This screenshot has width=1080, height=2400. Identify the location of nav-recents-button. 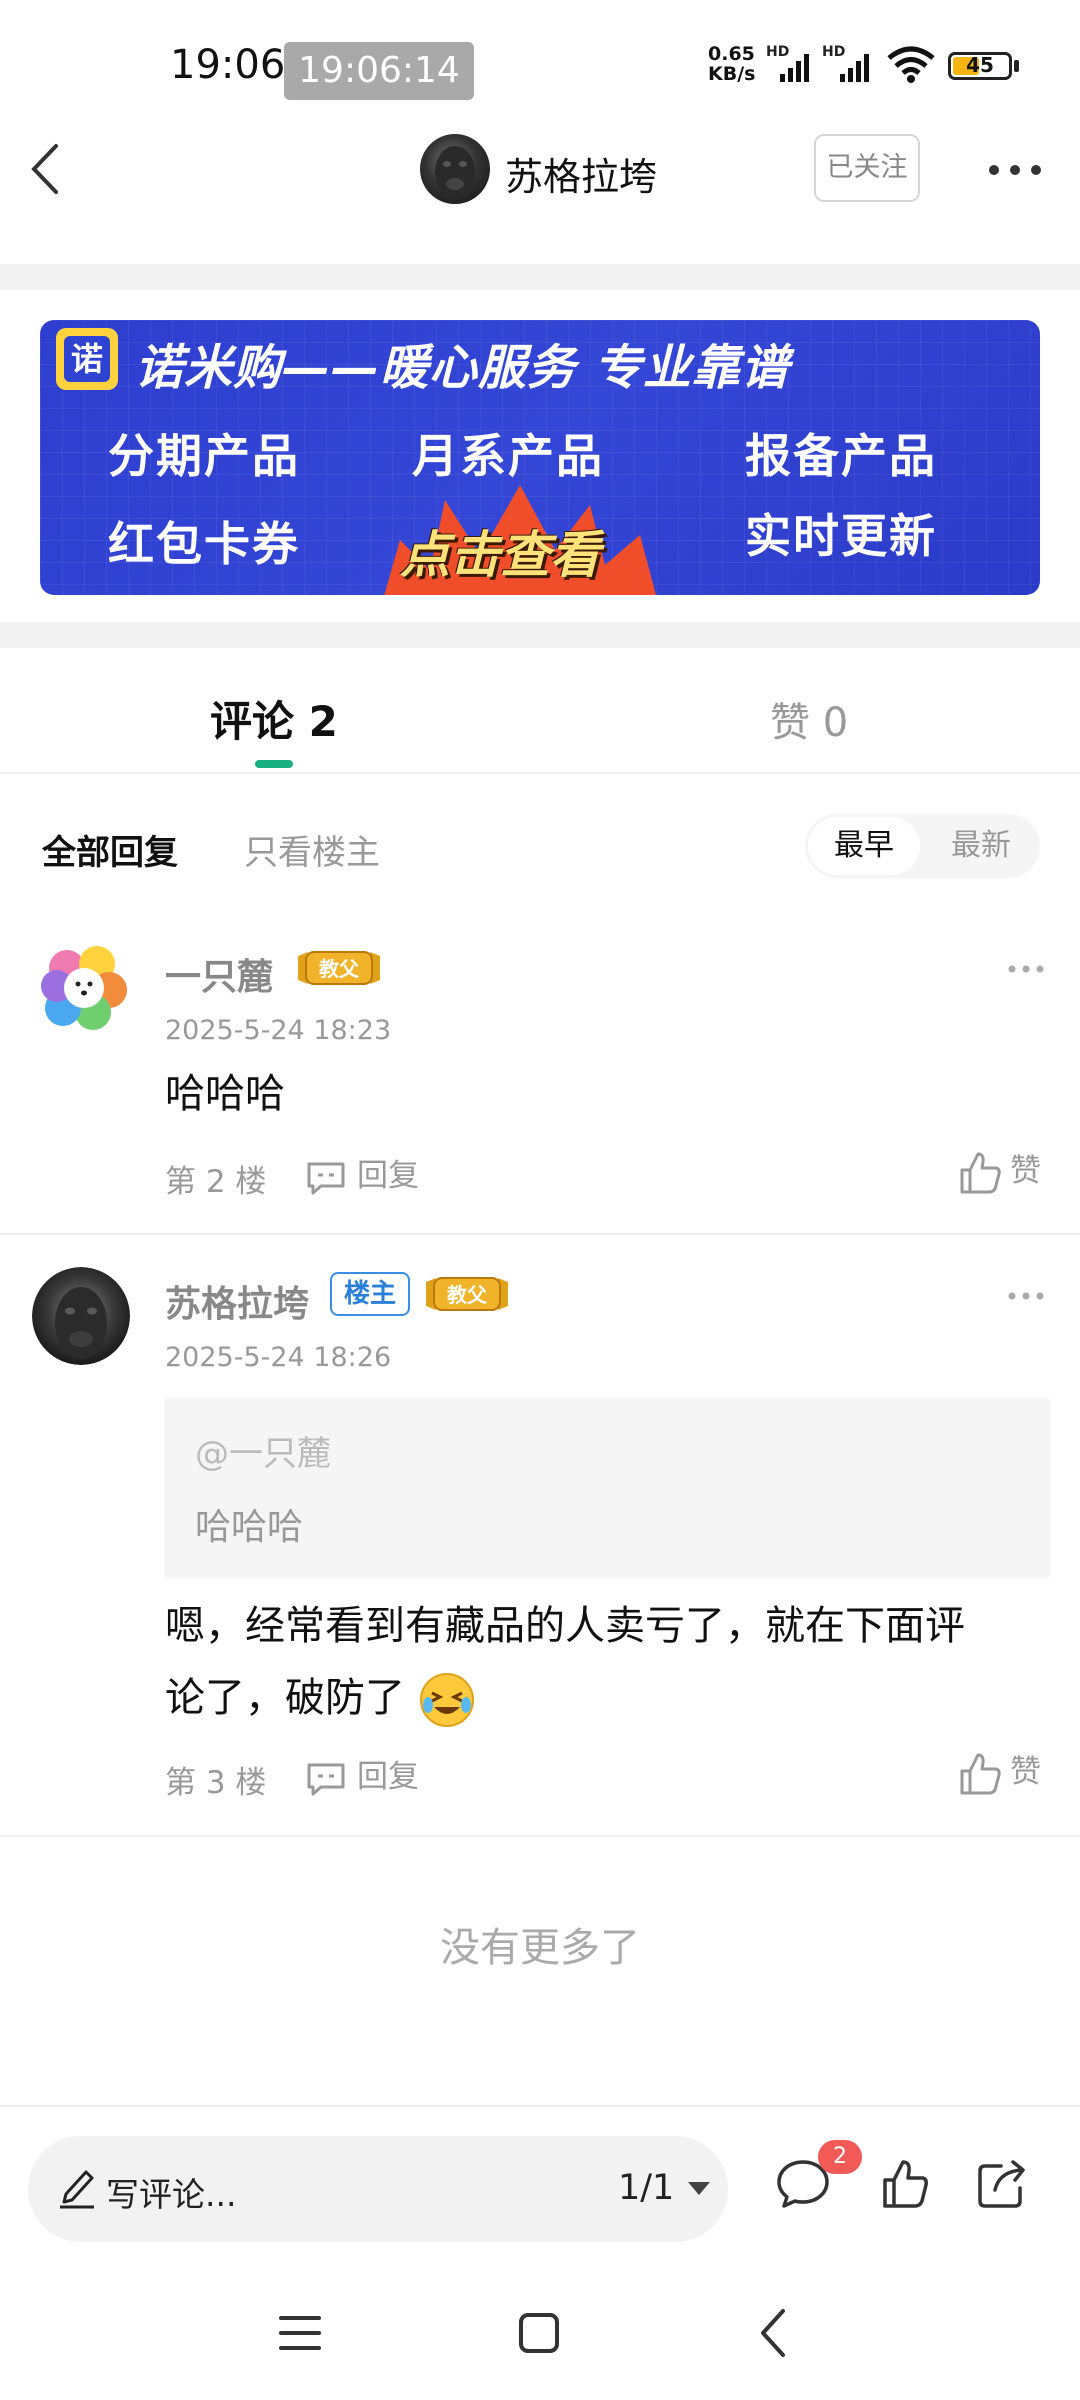
(300, 2335).